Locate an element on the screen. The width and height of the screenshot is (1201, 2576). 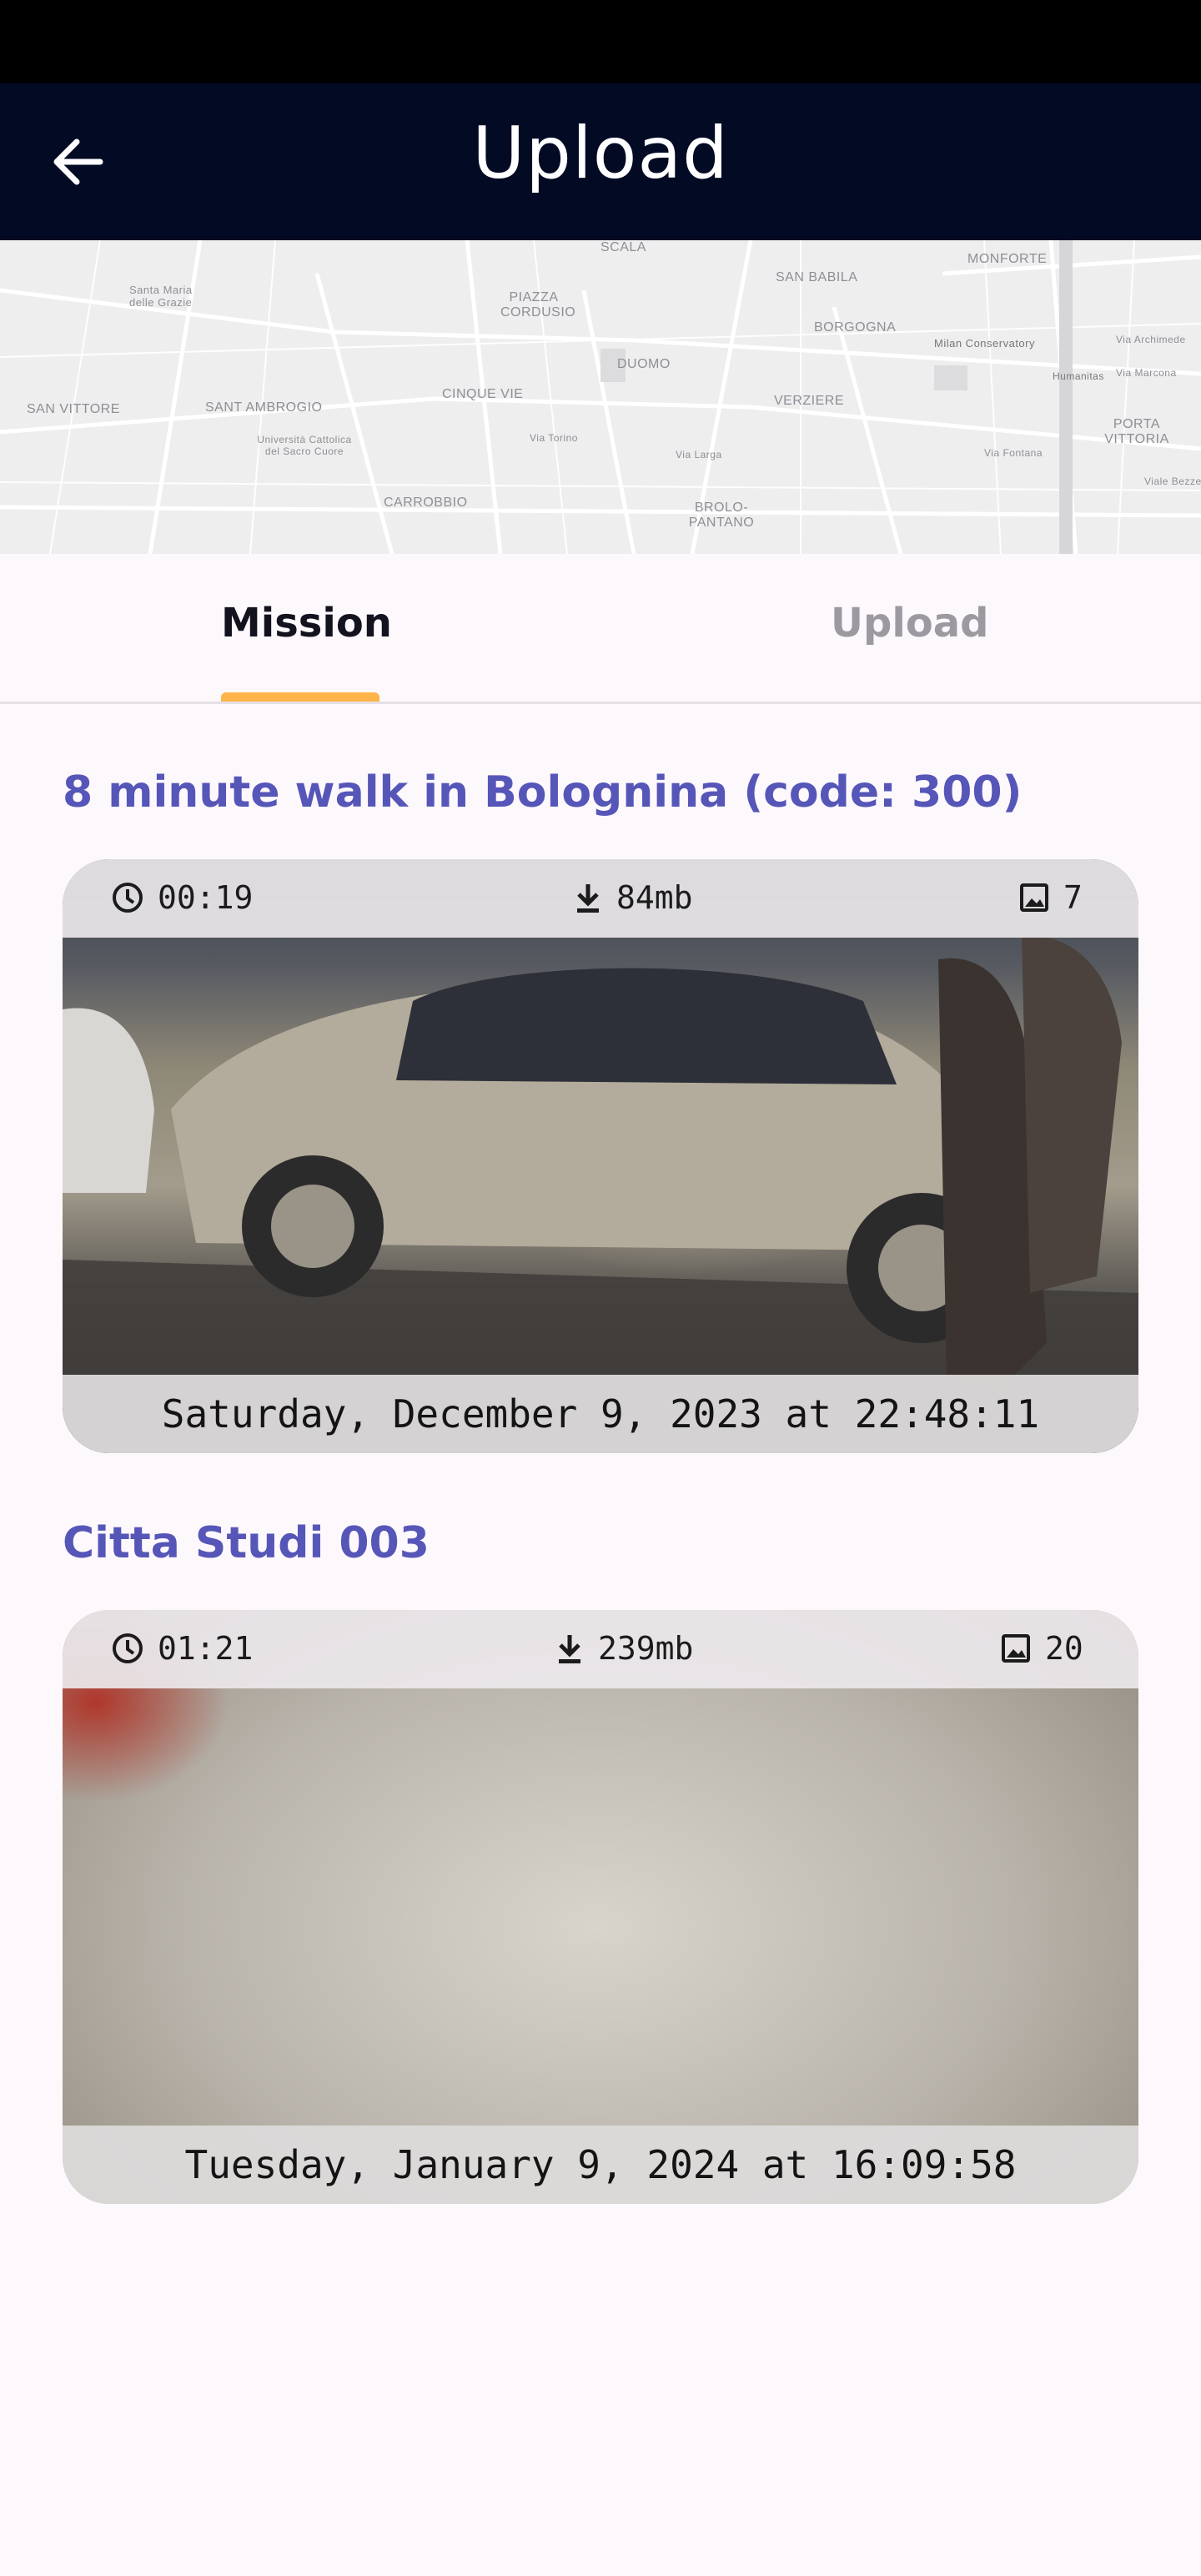
map-label: Via Archimede is located at coordinates (1151, 339).